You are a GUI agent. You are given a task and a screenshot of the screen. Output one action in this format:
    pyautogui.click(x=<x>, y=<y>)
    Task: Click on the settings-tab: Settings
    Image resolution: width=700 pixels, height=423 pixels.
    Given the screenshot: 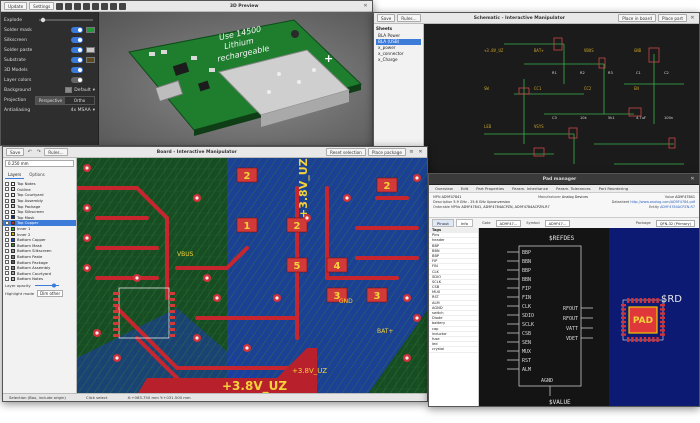 What is the action you would take?
    pyautogui.click(x=42, y=6)
    